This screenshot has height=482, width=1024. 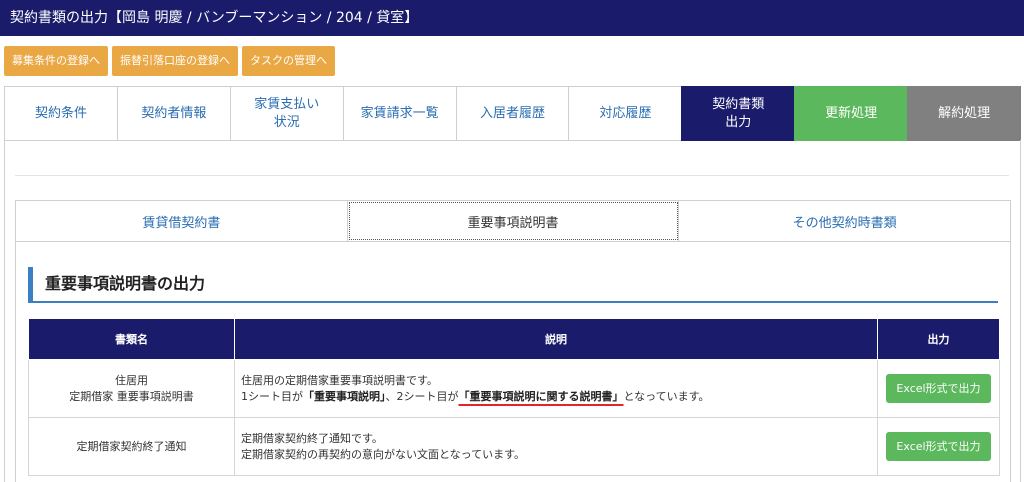 I want to click on page-title: 契約書類の出力【岡島 明慶 / バンブーマンション / 204 / 貸室】, so click(x=512, y=18).